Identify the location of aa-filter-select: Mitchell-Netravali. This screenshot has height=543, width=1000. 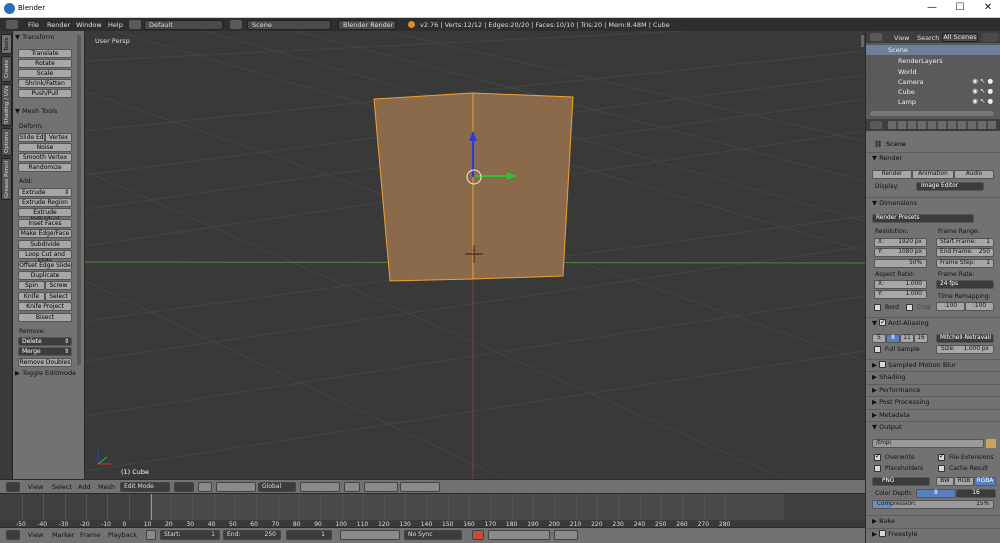
(965, 338).